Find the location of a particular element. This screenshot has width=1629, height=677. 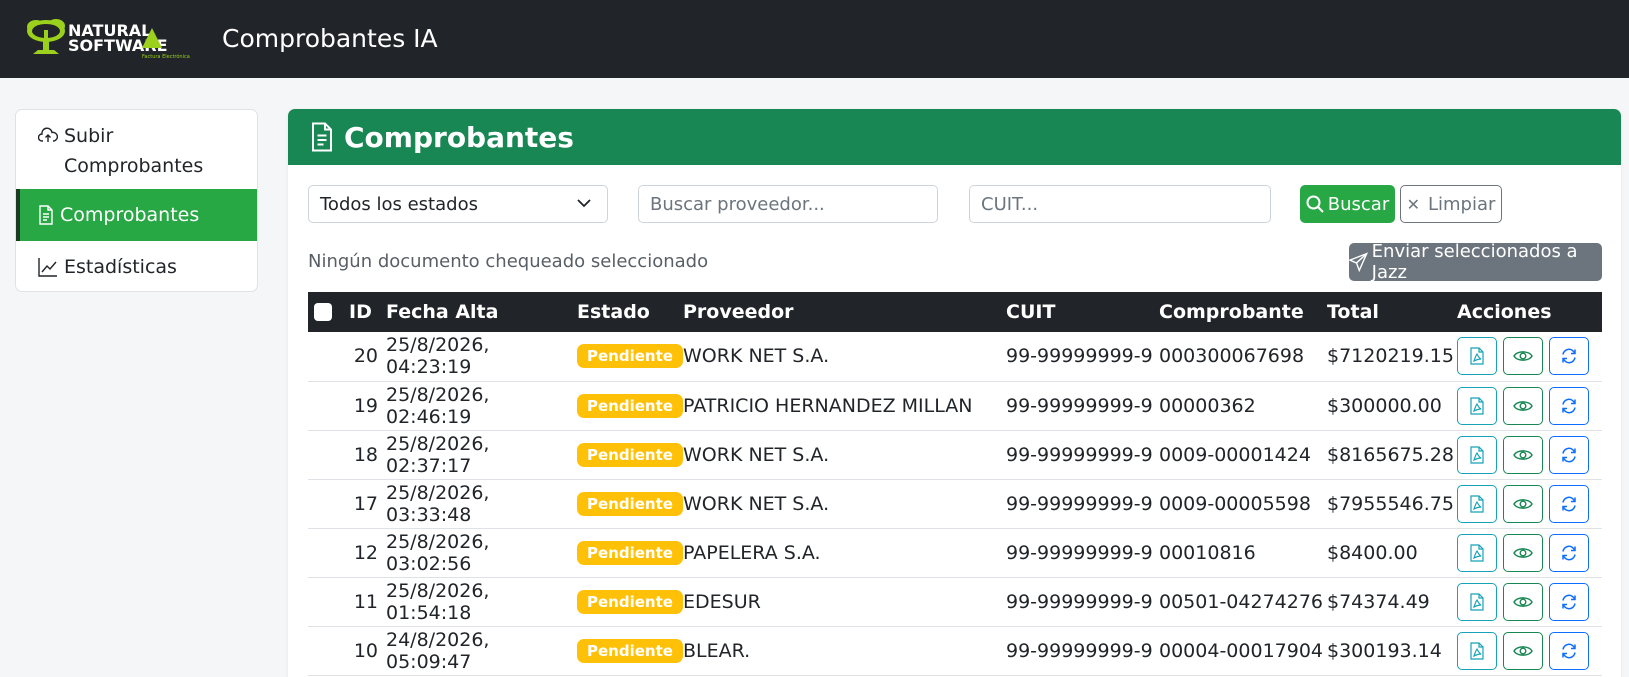

sidebar-item-label: Comprobantes is located at coordinates (130, 215).